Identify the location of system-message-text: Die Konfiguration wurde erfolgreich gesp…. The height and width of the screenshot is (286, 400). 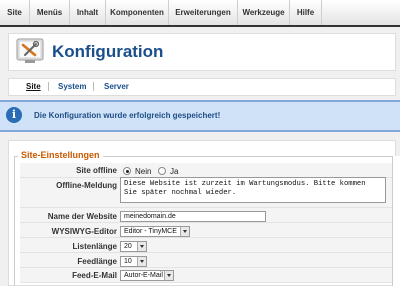
(127, 115).